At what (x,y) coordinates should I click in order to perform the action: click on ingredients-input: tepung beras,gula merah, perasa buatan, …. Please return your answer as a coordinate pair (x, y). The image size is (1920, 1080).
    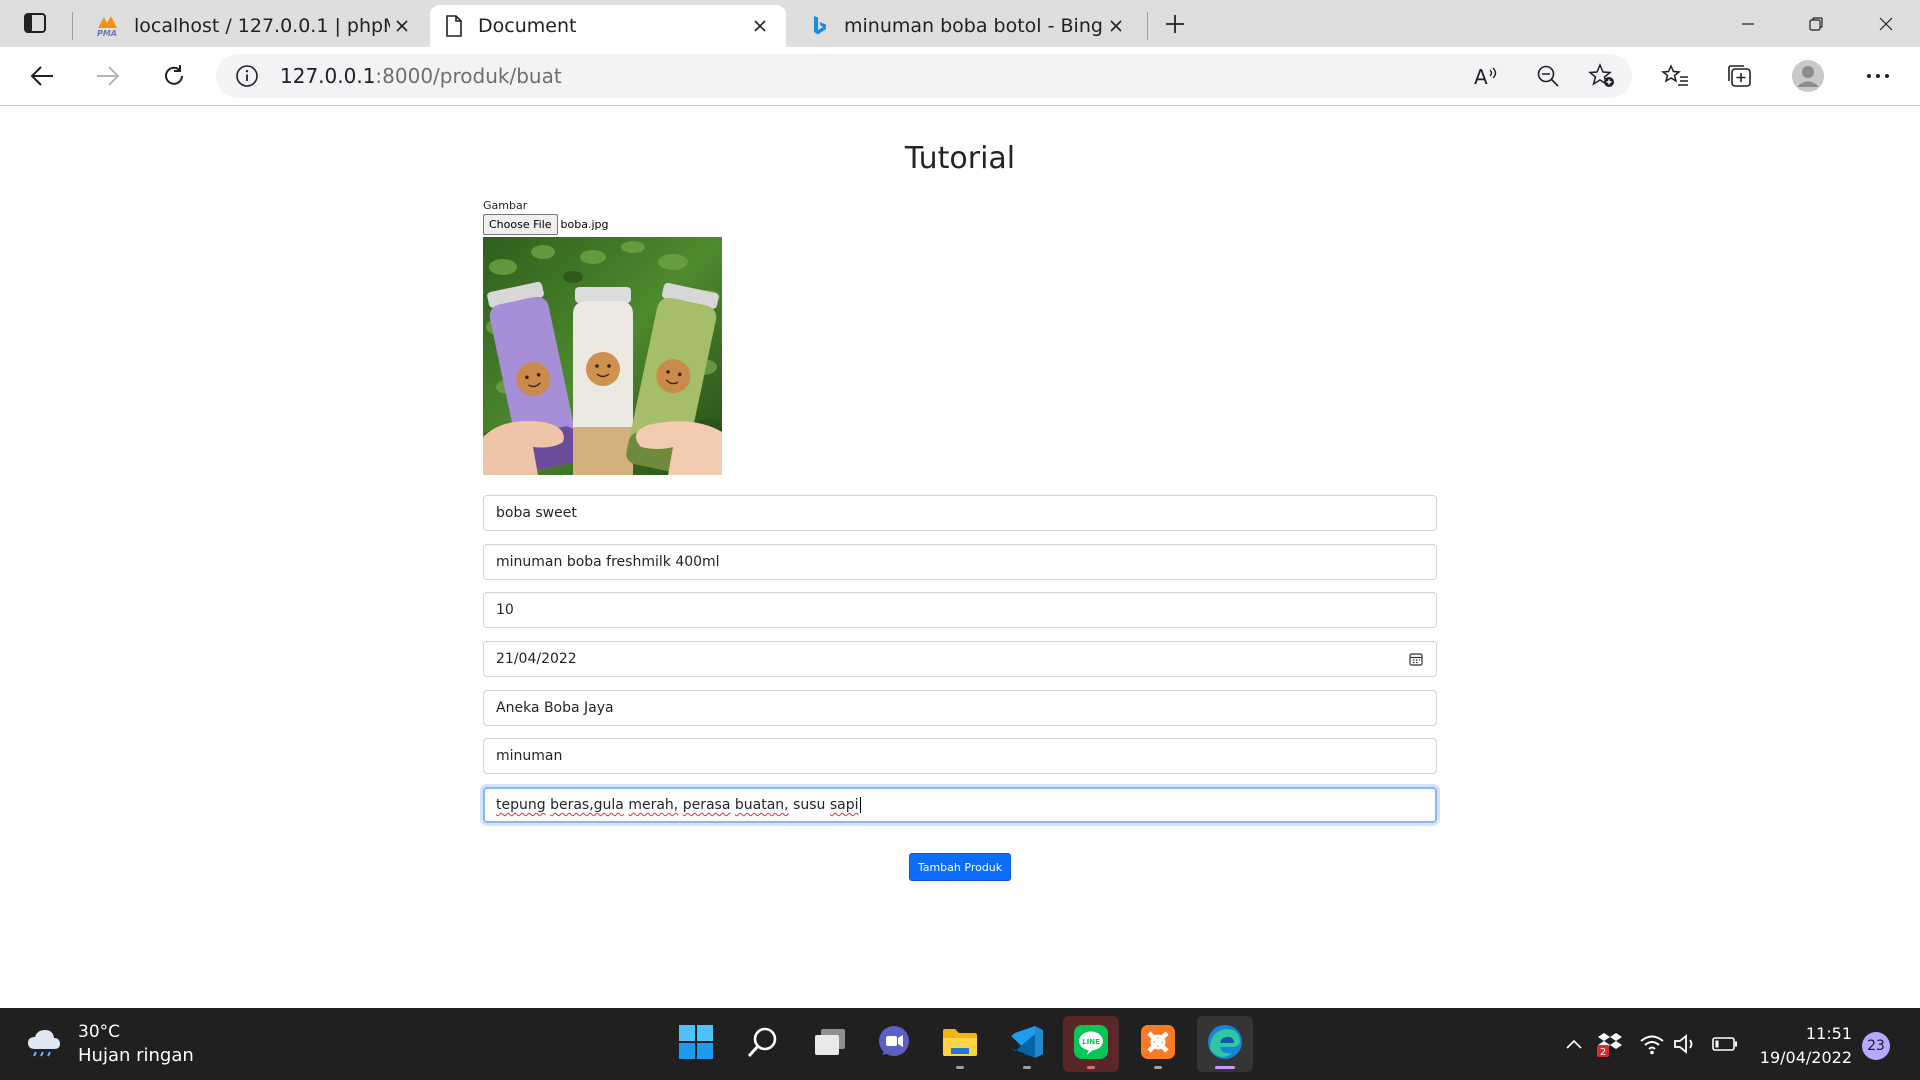
    Looking at the image, I should click on (960, 805).